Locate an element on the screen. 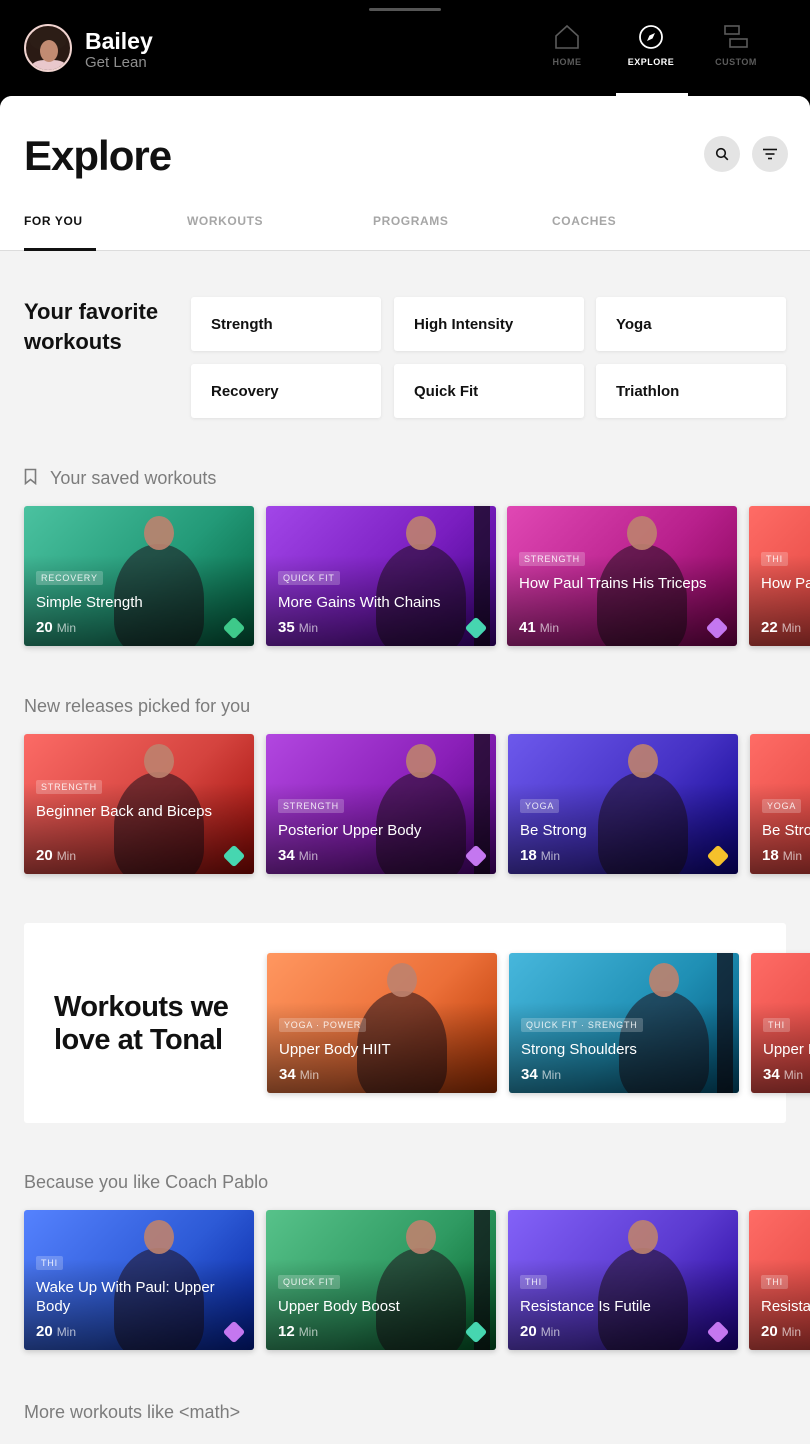  nav-home-label: HOME is located at coordinates (567, 62).